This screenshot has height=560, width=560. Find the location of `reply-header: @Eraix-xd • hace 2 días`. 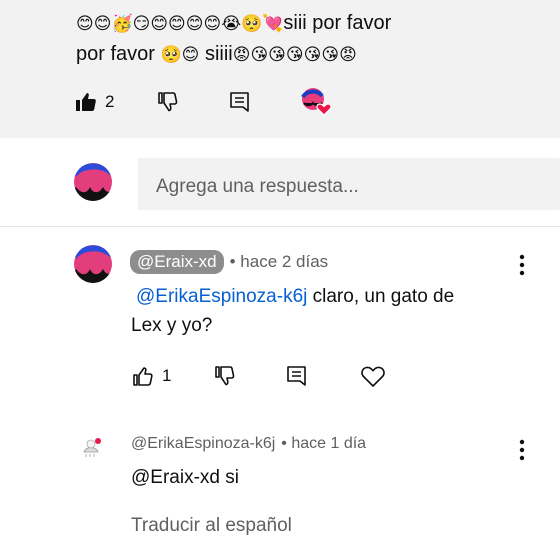

reply-header: @Eraix-xd • hace 2 días is located at coordinates (229, 262).